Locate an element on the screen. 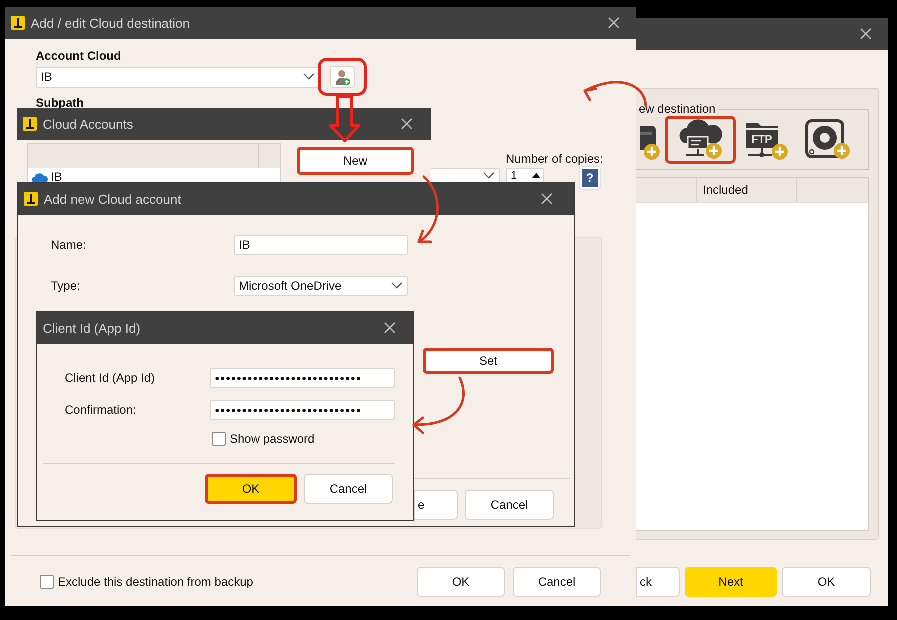 This screenshot has height=620, width=897. add-account-button is located at coordinates (342, 77).